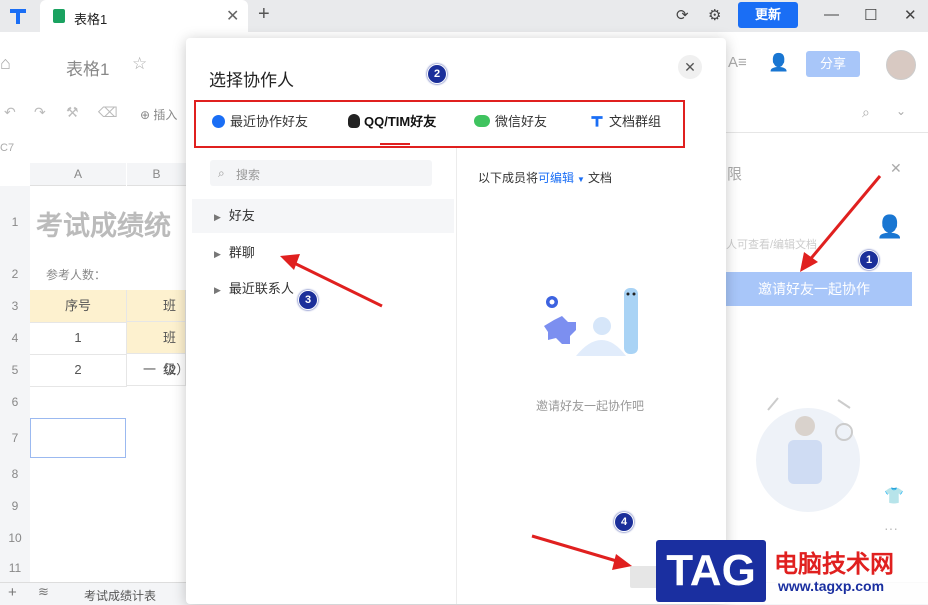  What do you see at coordinates (831, 586) in the screenshot?
I see `watermark-url: www.tagxp.com` at bounding box center [831, 586].